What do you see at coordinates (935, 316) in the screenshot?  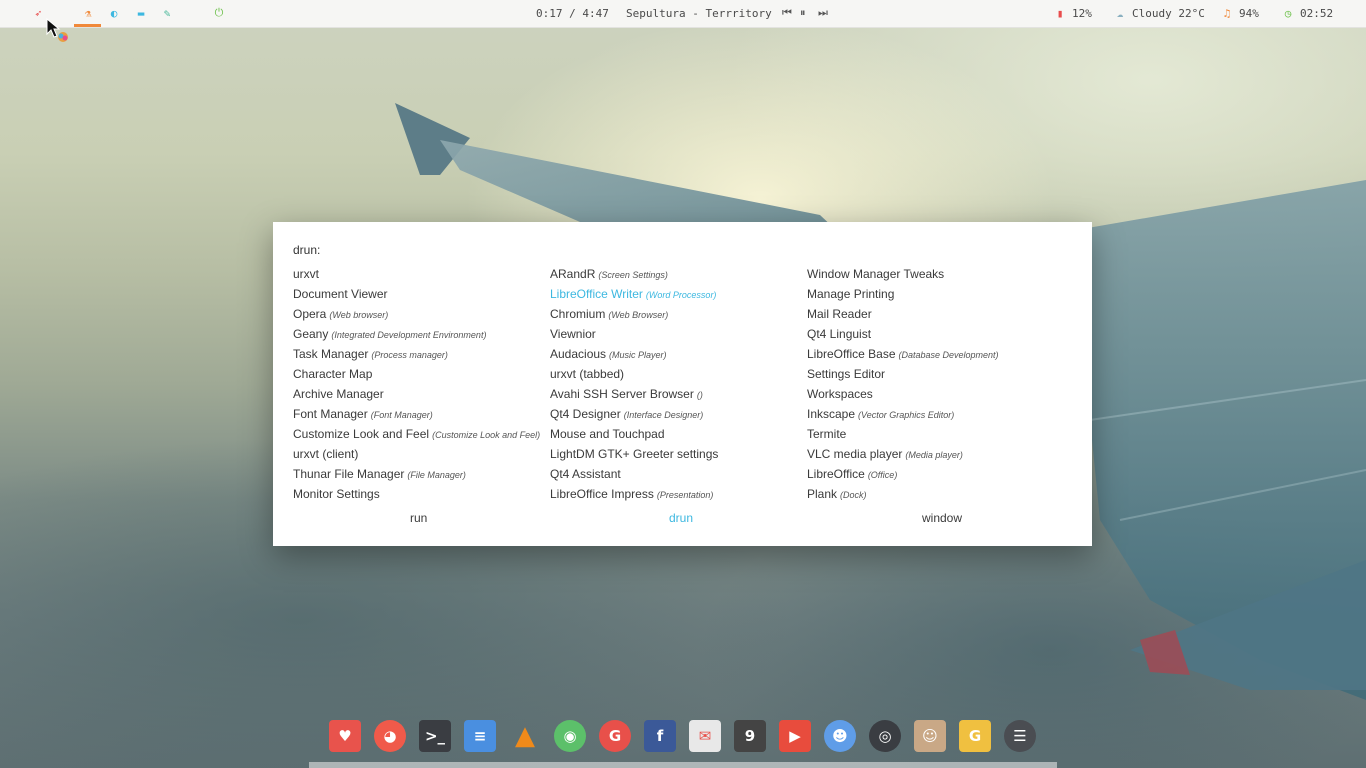 I see `launcher-item: Mail Reader` at bounding box center [935, 316].